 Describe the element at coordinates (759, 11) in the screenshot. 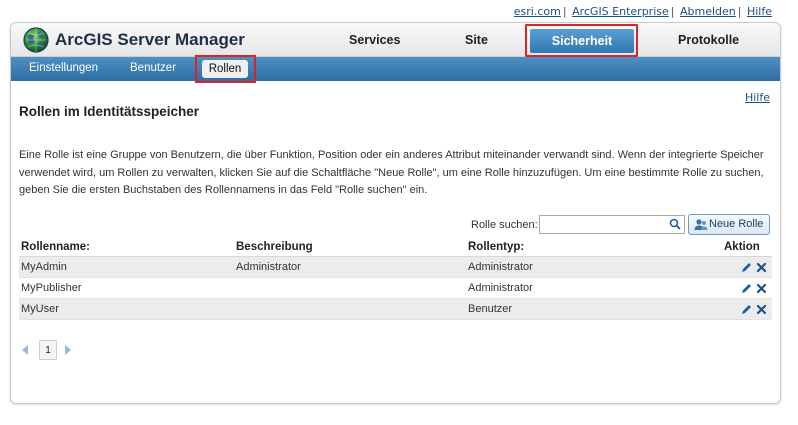

I see `top-help-link: Hilfe` at that location.